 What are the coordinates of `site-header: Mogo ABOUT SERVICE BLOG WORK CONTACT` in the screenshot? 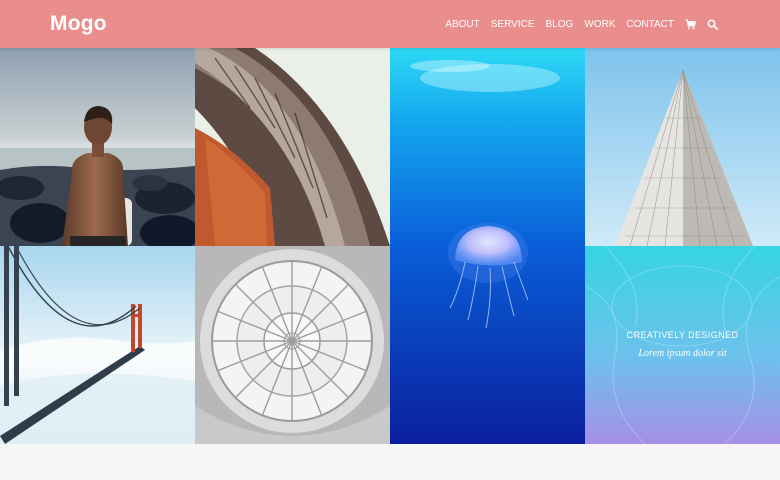 It's located at (390, 24).